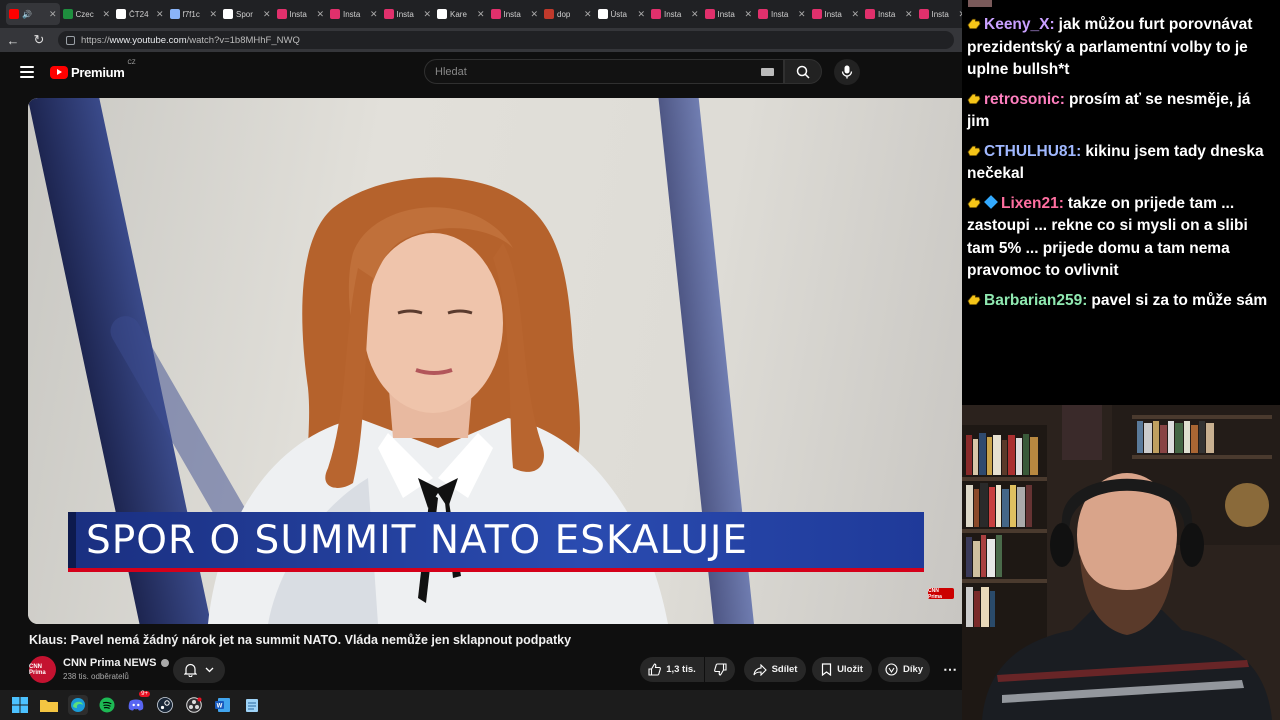 This screenshot has width=1280, height=720. I want to click on globe-icon, so click(174, 14).